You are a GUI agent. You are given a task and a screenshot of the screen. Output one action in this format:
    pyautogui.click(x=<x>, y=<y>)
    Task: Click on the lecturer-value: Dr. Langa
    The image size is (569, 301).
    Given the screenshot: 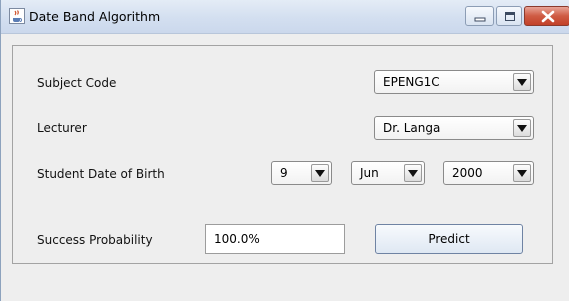 What is the action you would take?
    pyautogui.click(x=412, y=128)
    